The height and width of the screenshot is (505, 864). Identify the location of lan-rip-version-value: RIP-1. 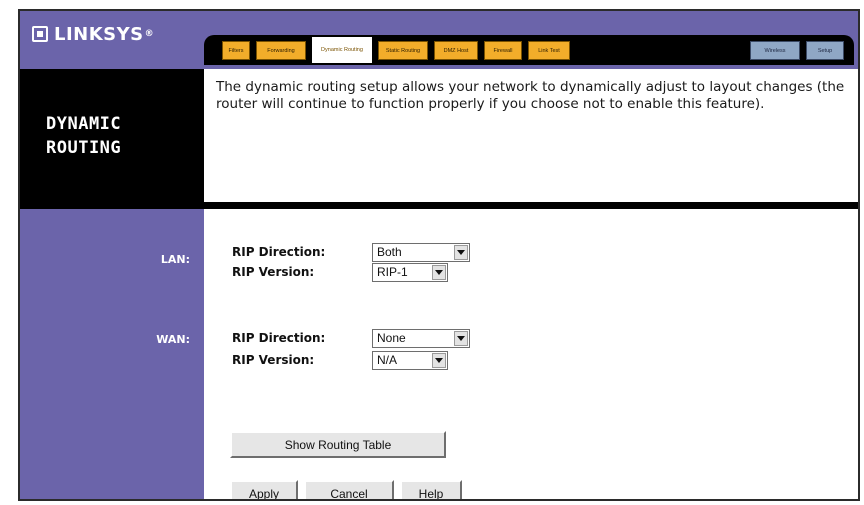
(392, 271).